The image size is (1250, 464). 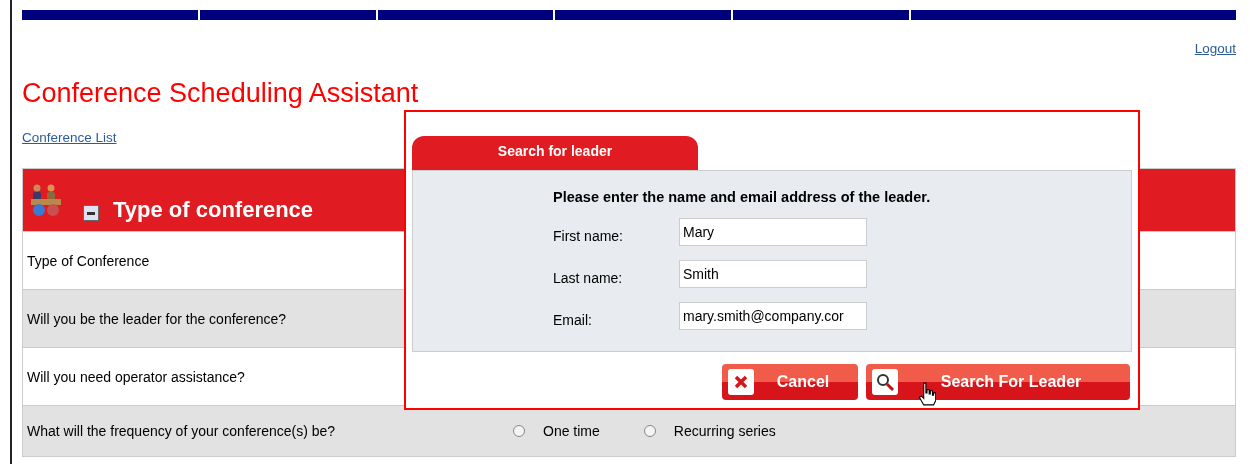 I want to click on hand-cursor-icon, so click(x=927, y=394).